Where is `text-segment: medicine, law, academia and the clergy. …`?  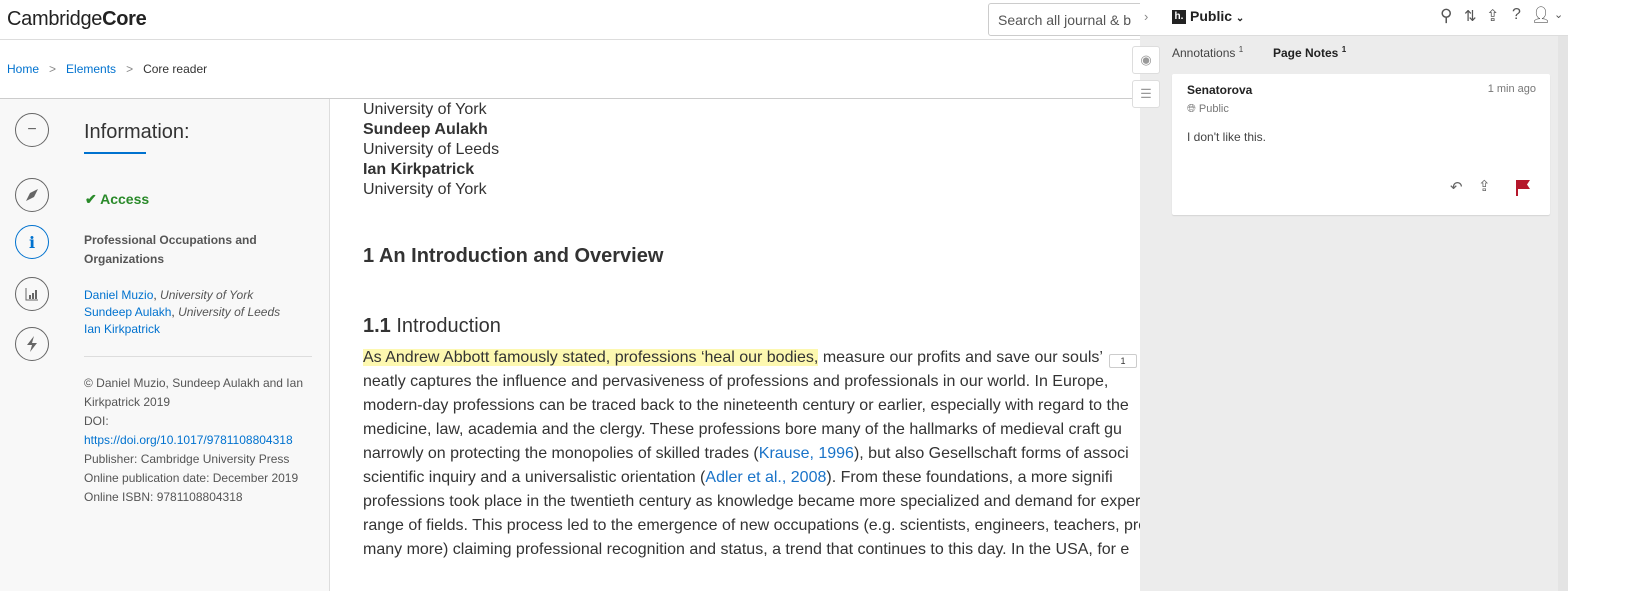
text-segment: medicine, law, academia and the clergy. … is located at coordinates (742, 429).